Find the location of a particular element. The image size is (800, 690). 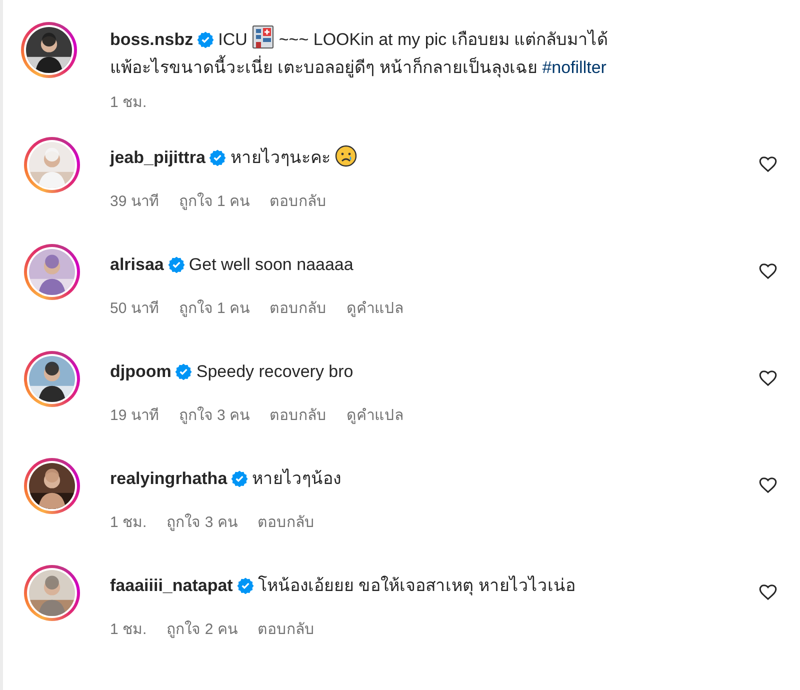

username-link: faaaiiii_natapat is located at coordinates (171, 585).